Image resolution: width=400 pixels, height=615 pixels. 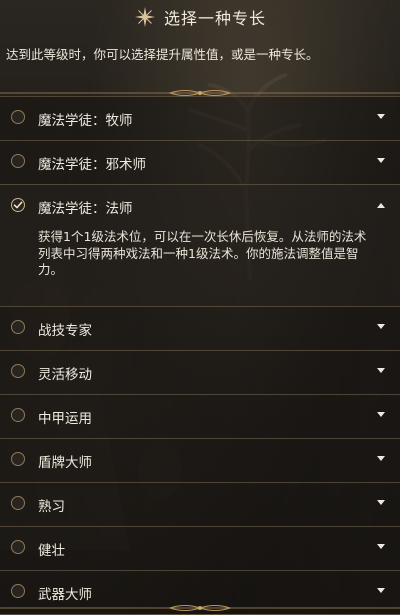 I want to click on feat-option: 中甲运用, so click(x=200, y=416).